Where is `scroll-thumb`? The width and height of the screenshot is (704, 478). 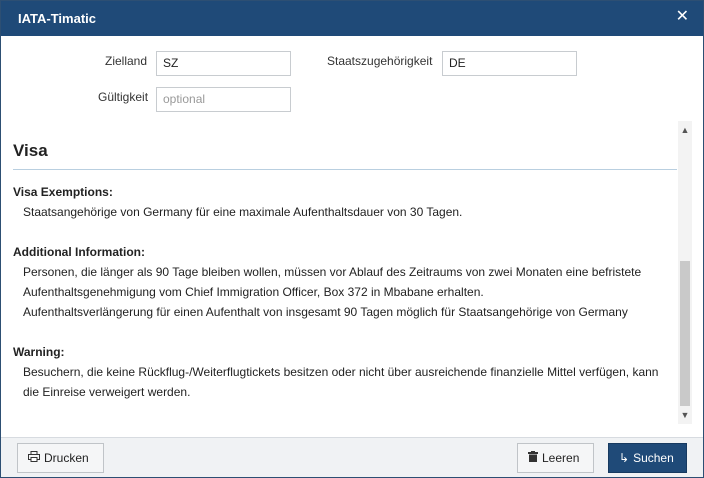
scroll-thumb is located at coordinates (685, 333).